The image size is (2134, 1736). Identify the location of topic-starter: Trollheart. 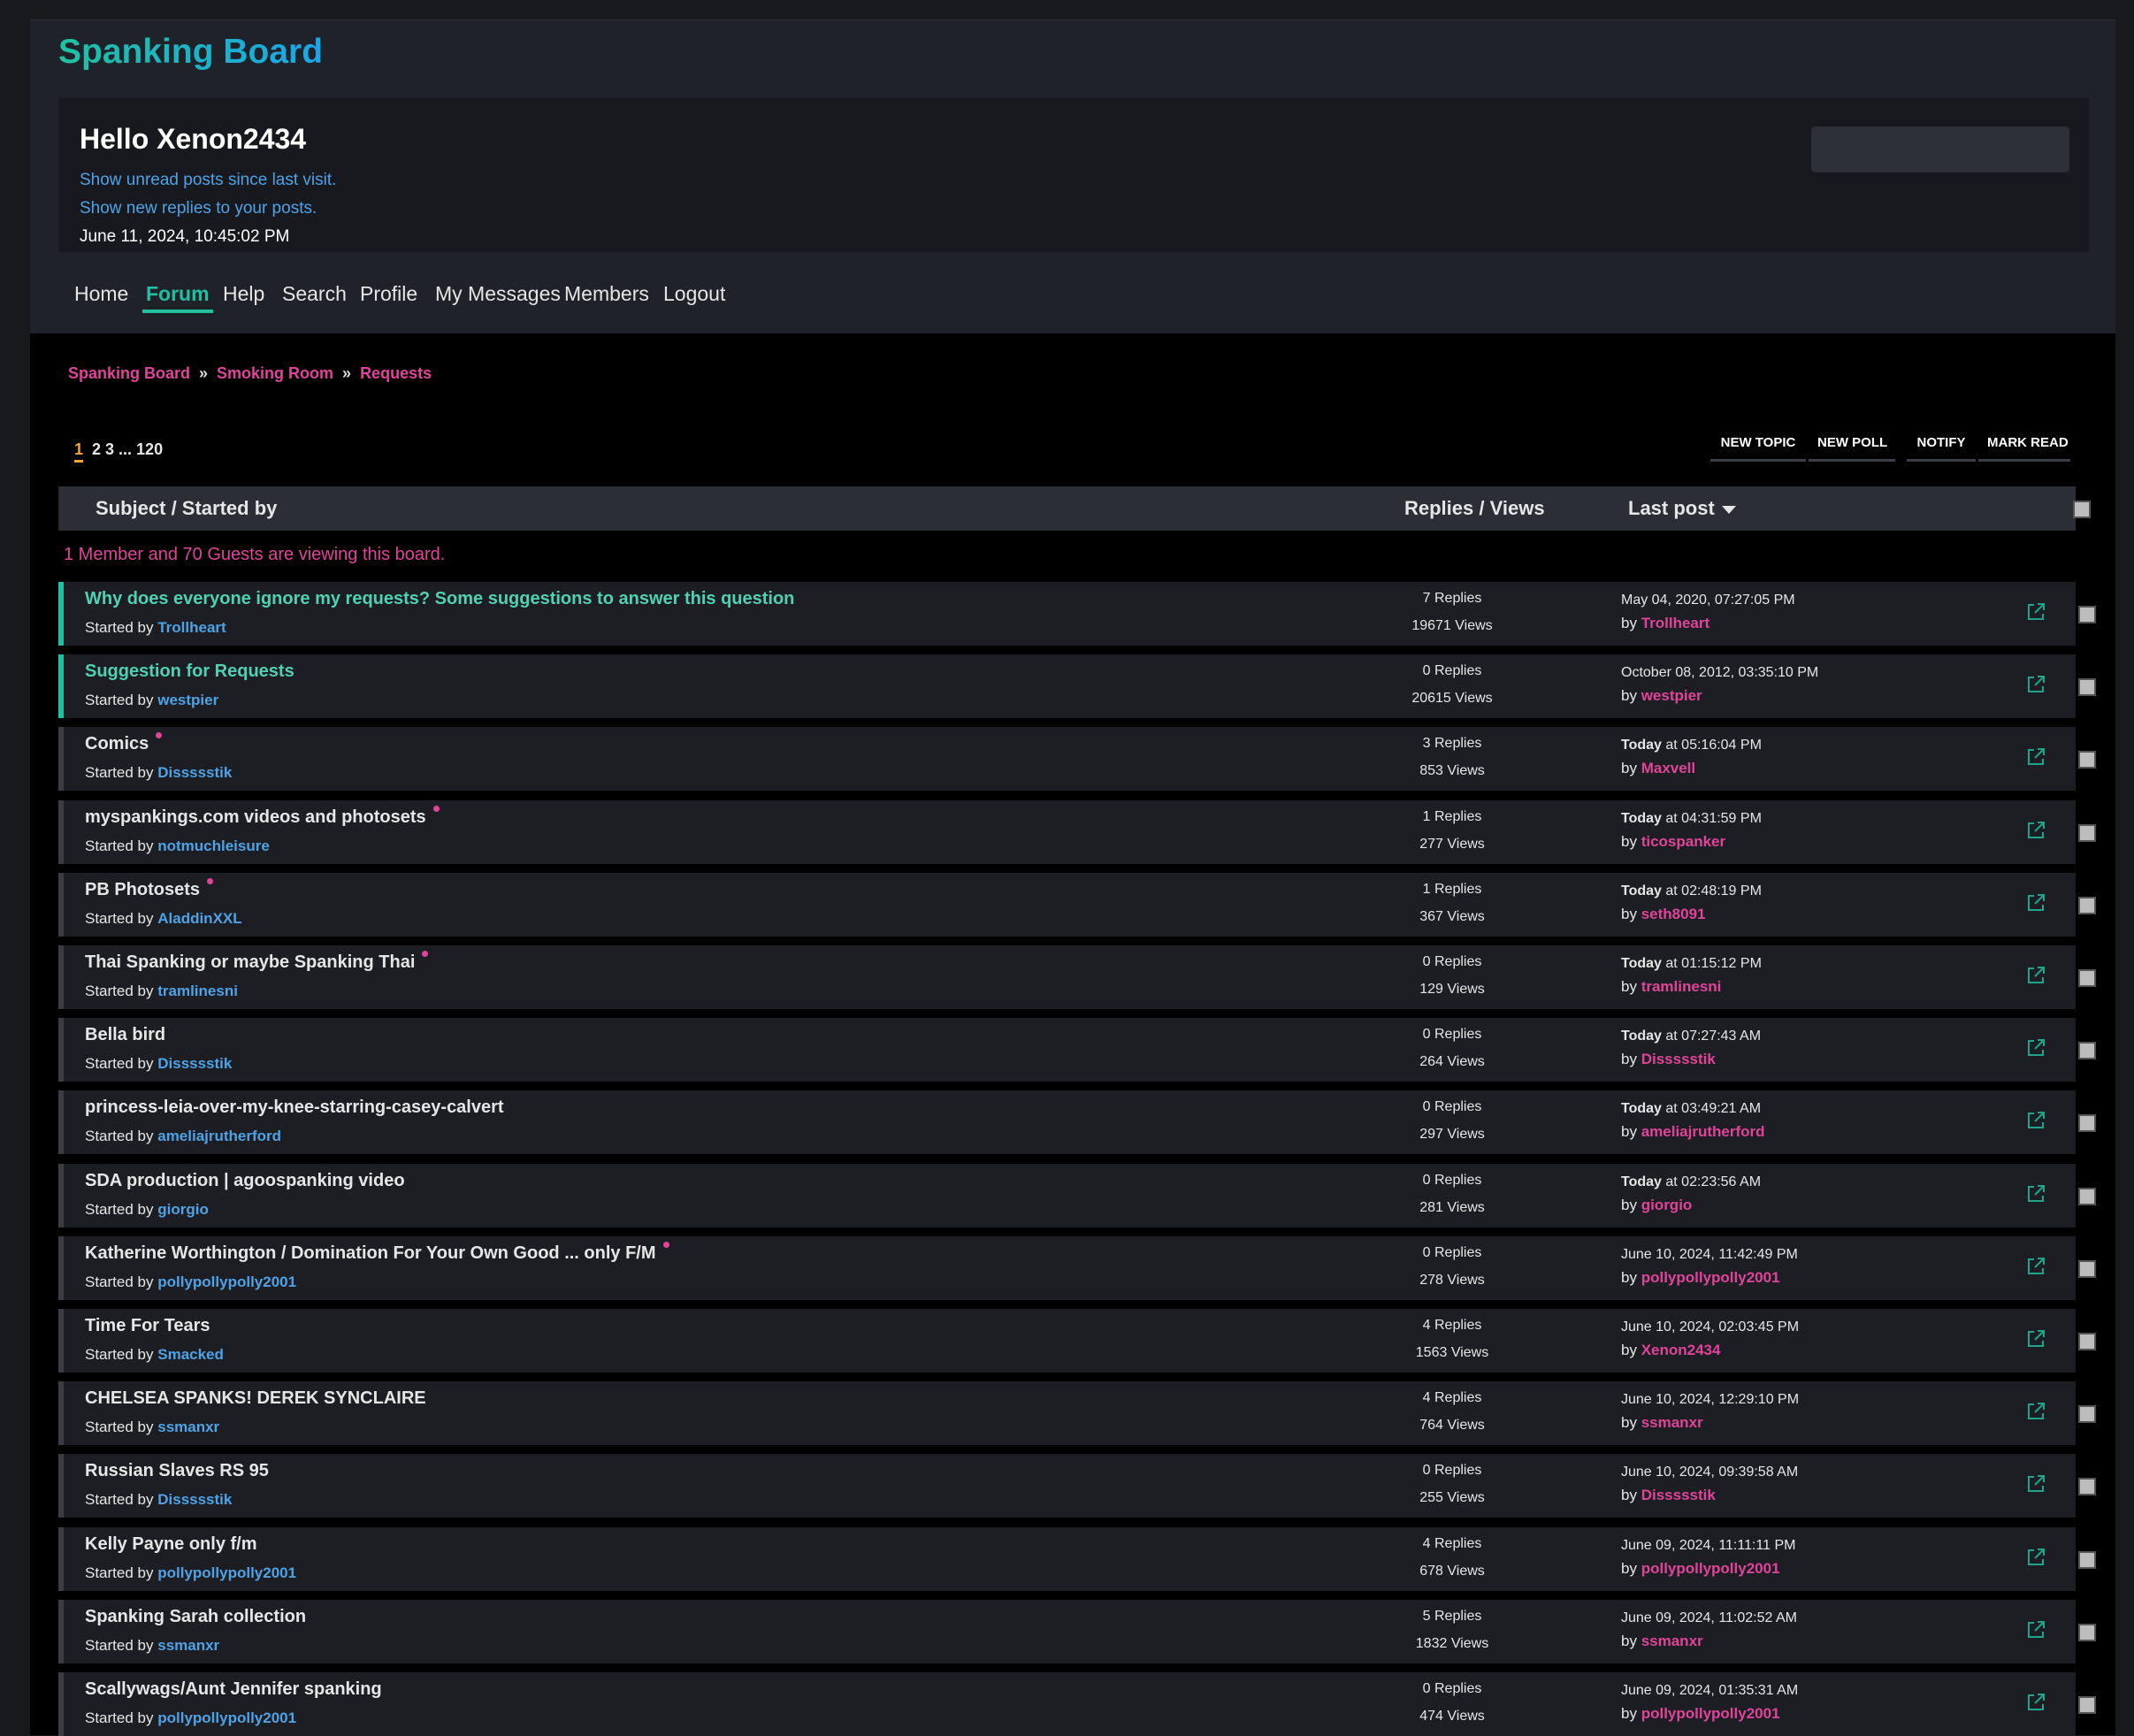
(191, 627).